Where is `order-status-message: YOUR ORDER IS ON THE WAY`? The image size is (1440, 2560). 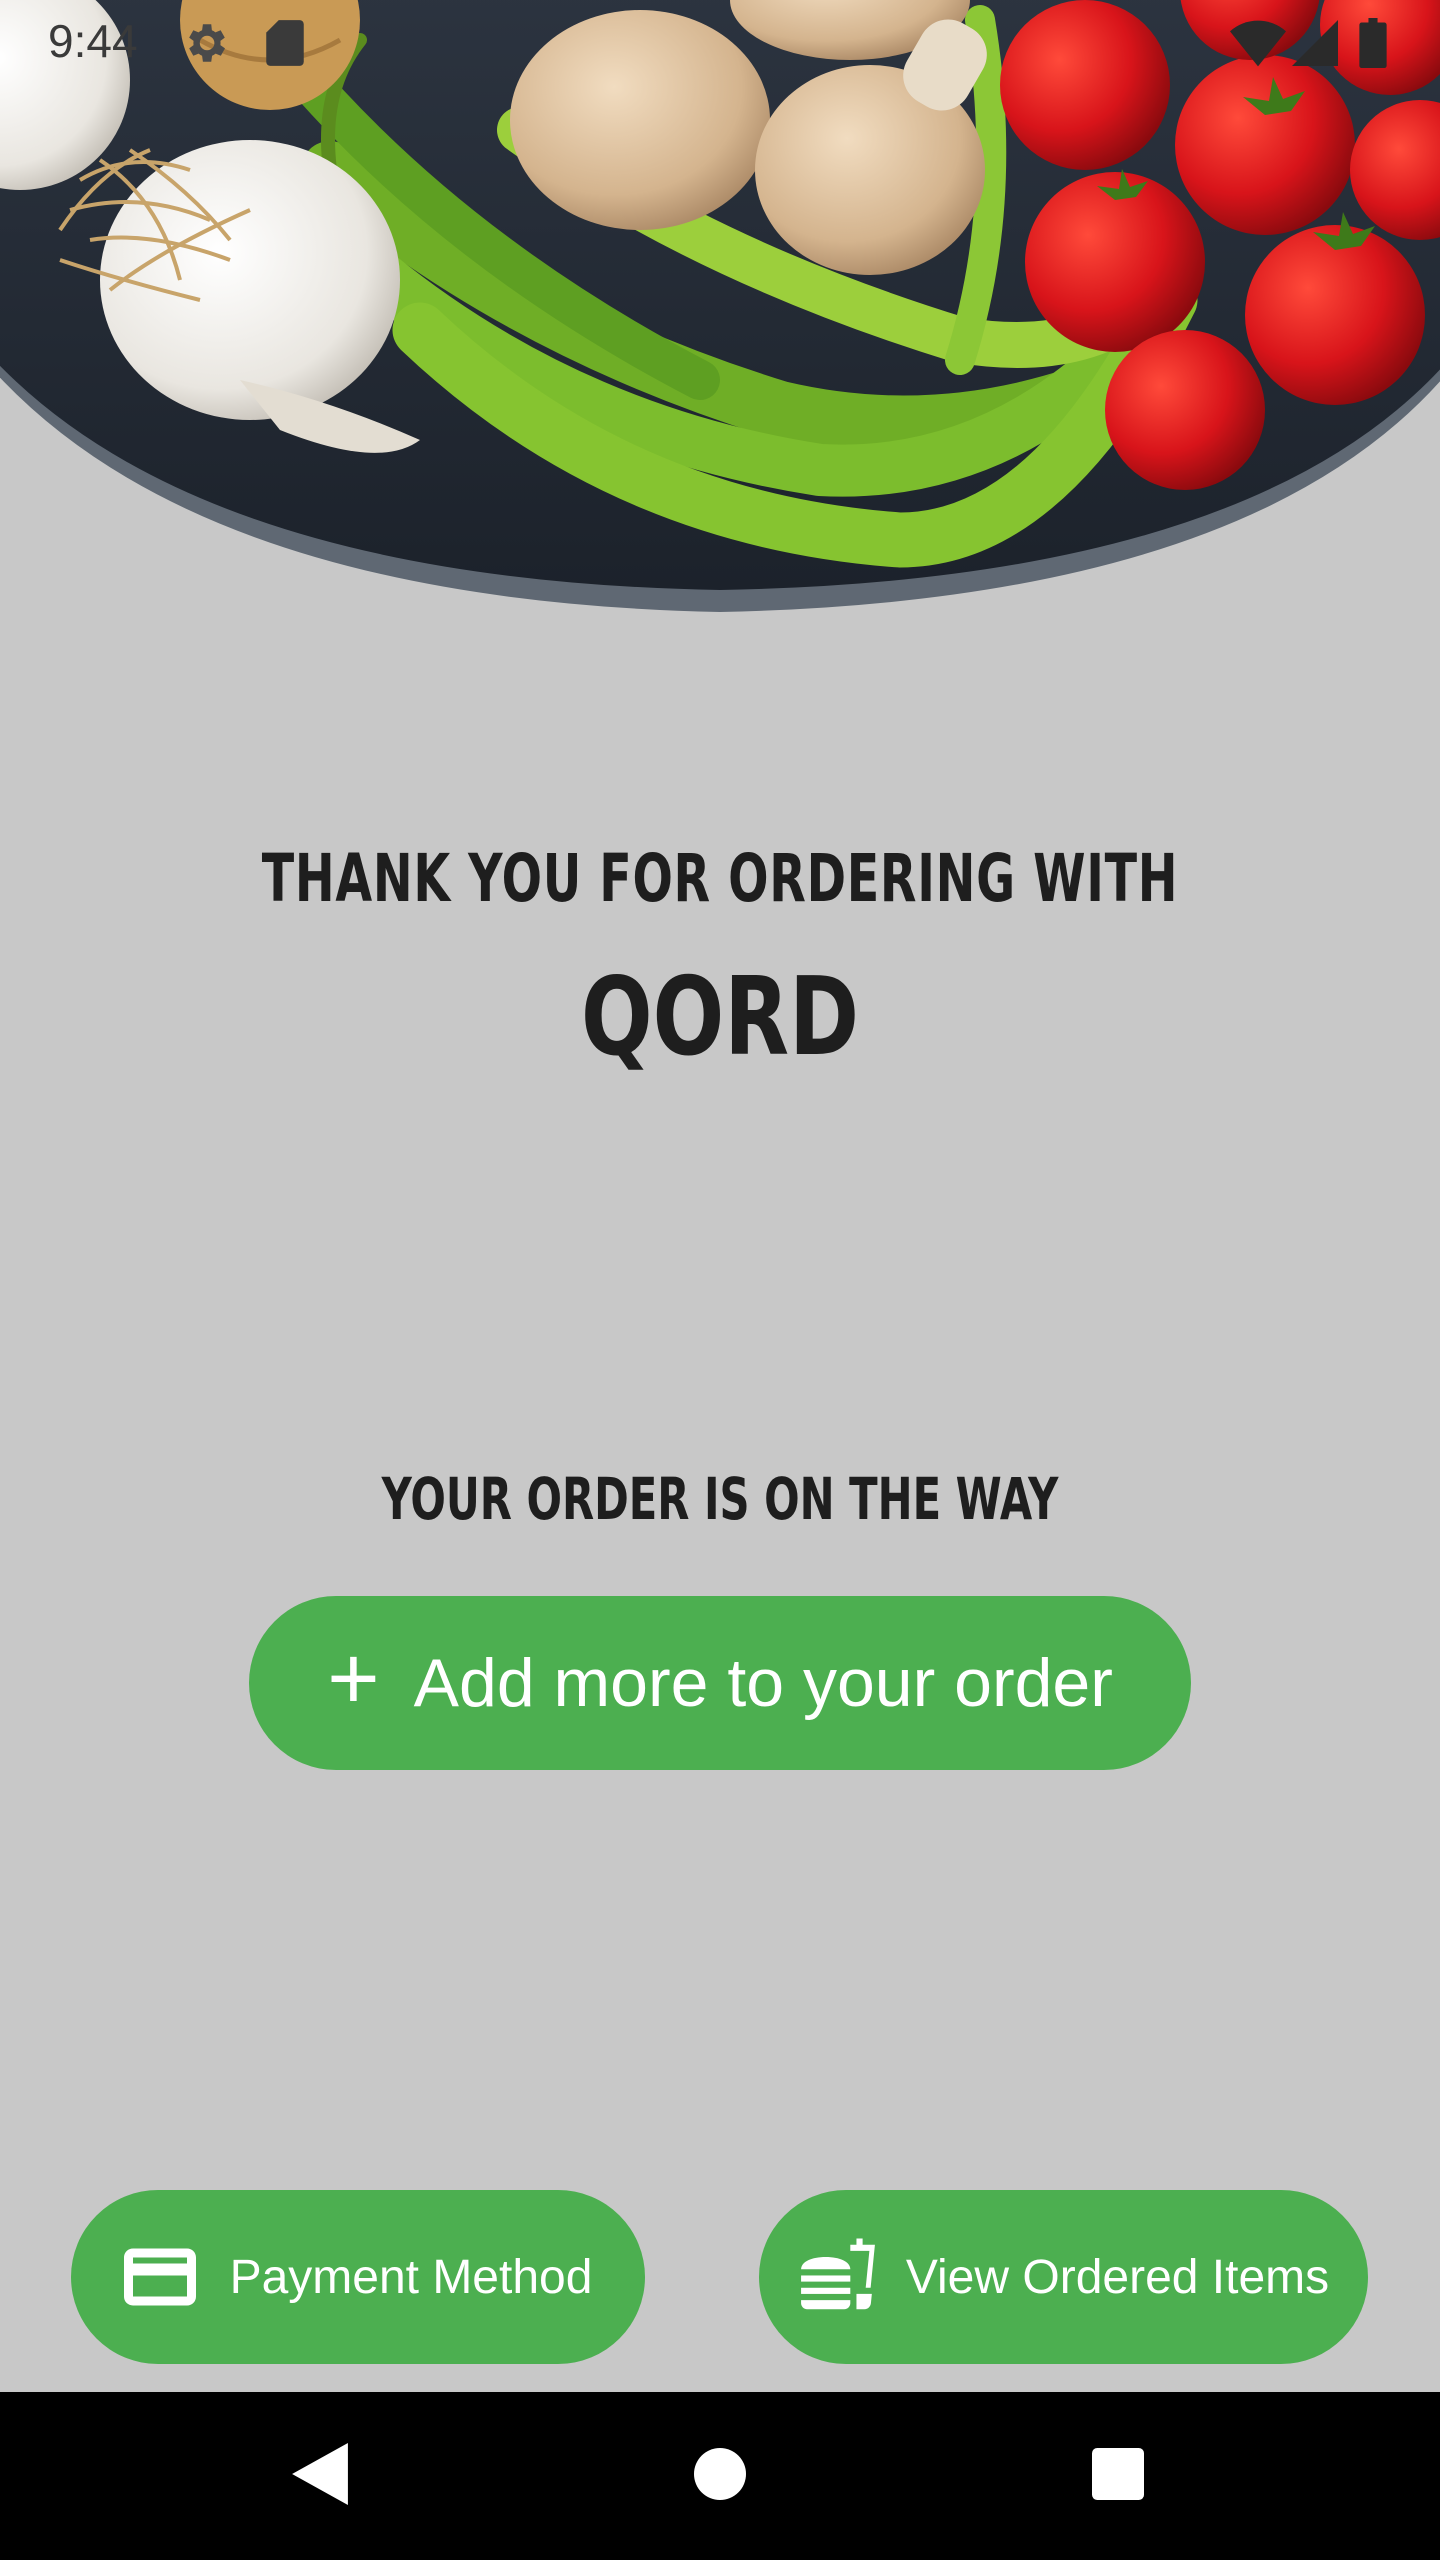
order-status-message: YOUR ORDER IS ON THE WAY is located at coordinates (720, 1499).